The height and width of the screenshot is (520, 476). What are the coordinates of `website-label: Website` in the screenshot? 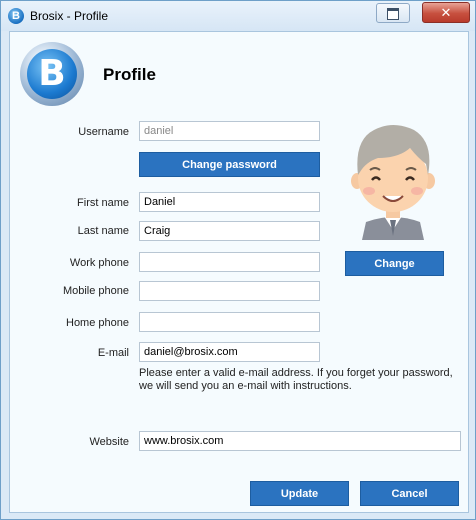 It's located at (109, 442).